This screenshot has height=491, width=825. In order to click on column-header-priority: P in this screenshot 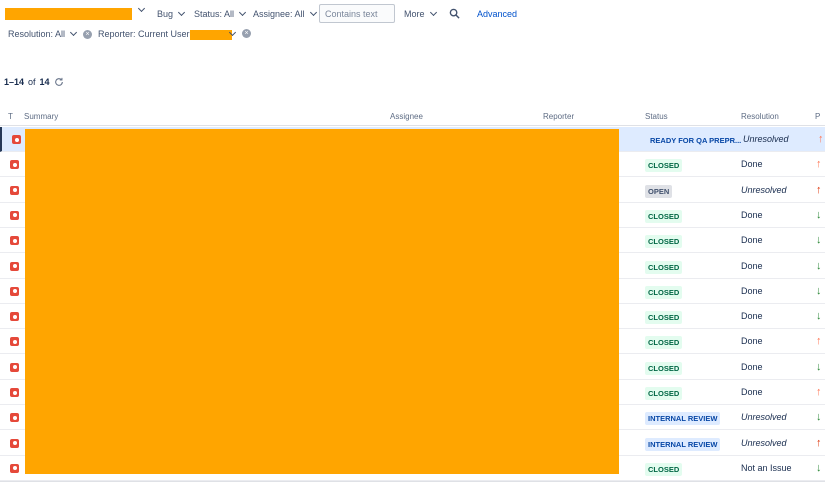, I will do `click(817, 116)`.